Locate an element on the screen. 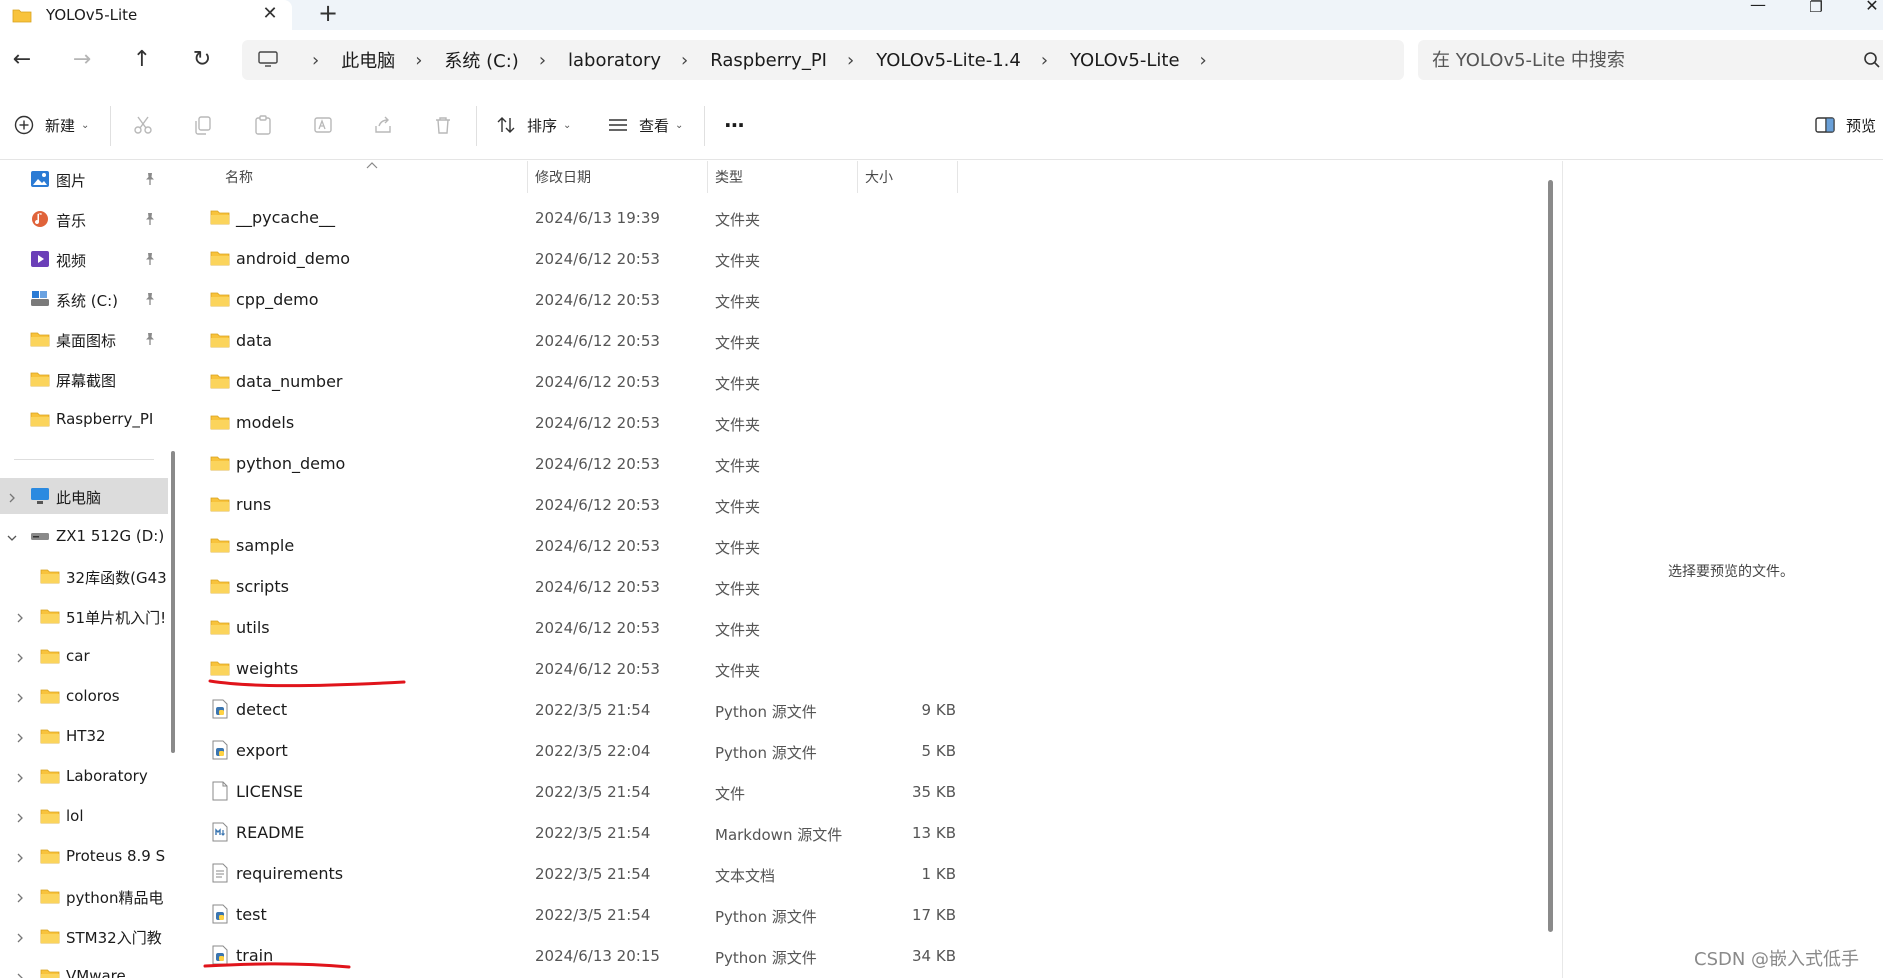 This screenshot has height=978, width=1883. column-header-name: 名称 is located at coordinates (239, 177).